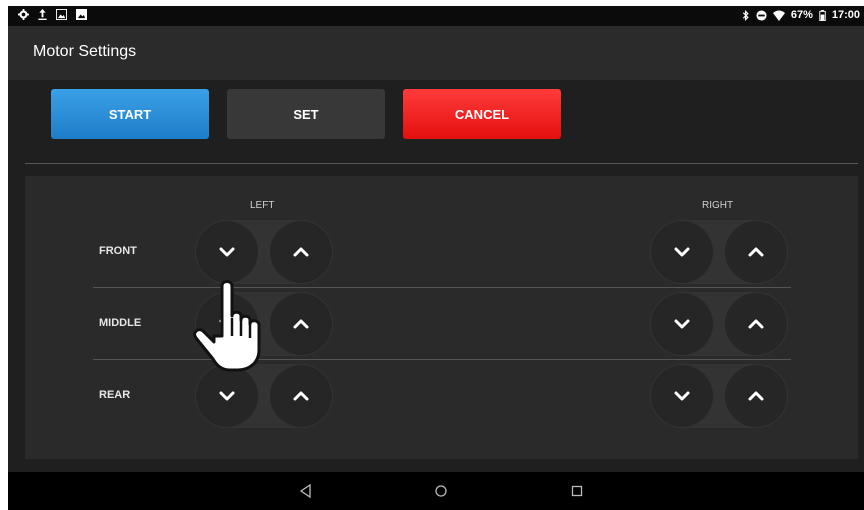 The width and height of the screenshot is (864, 510). I want to click on front-right-down-button, so click(682, 252).